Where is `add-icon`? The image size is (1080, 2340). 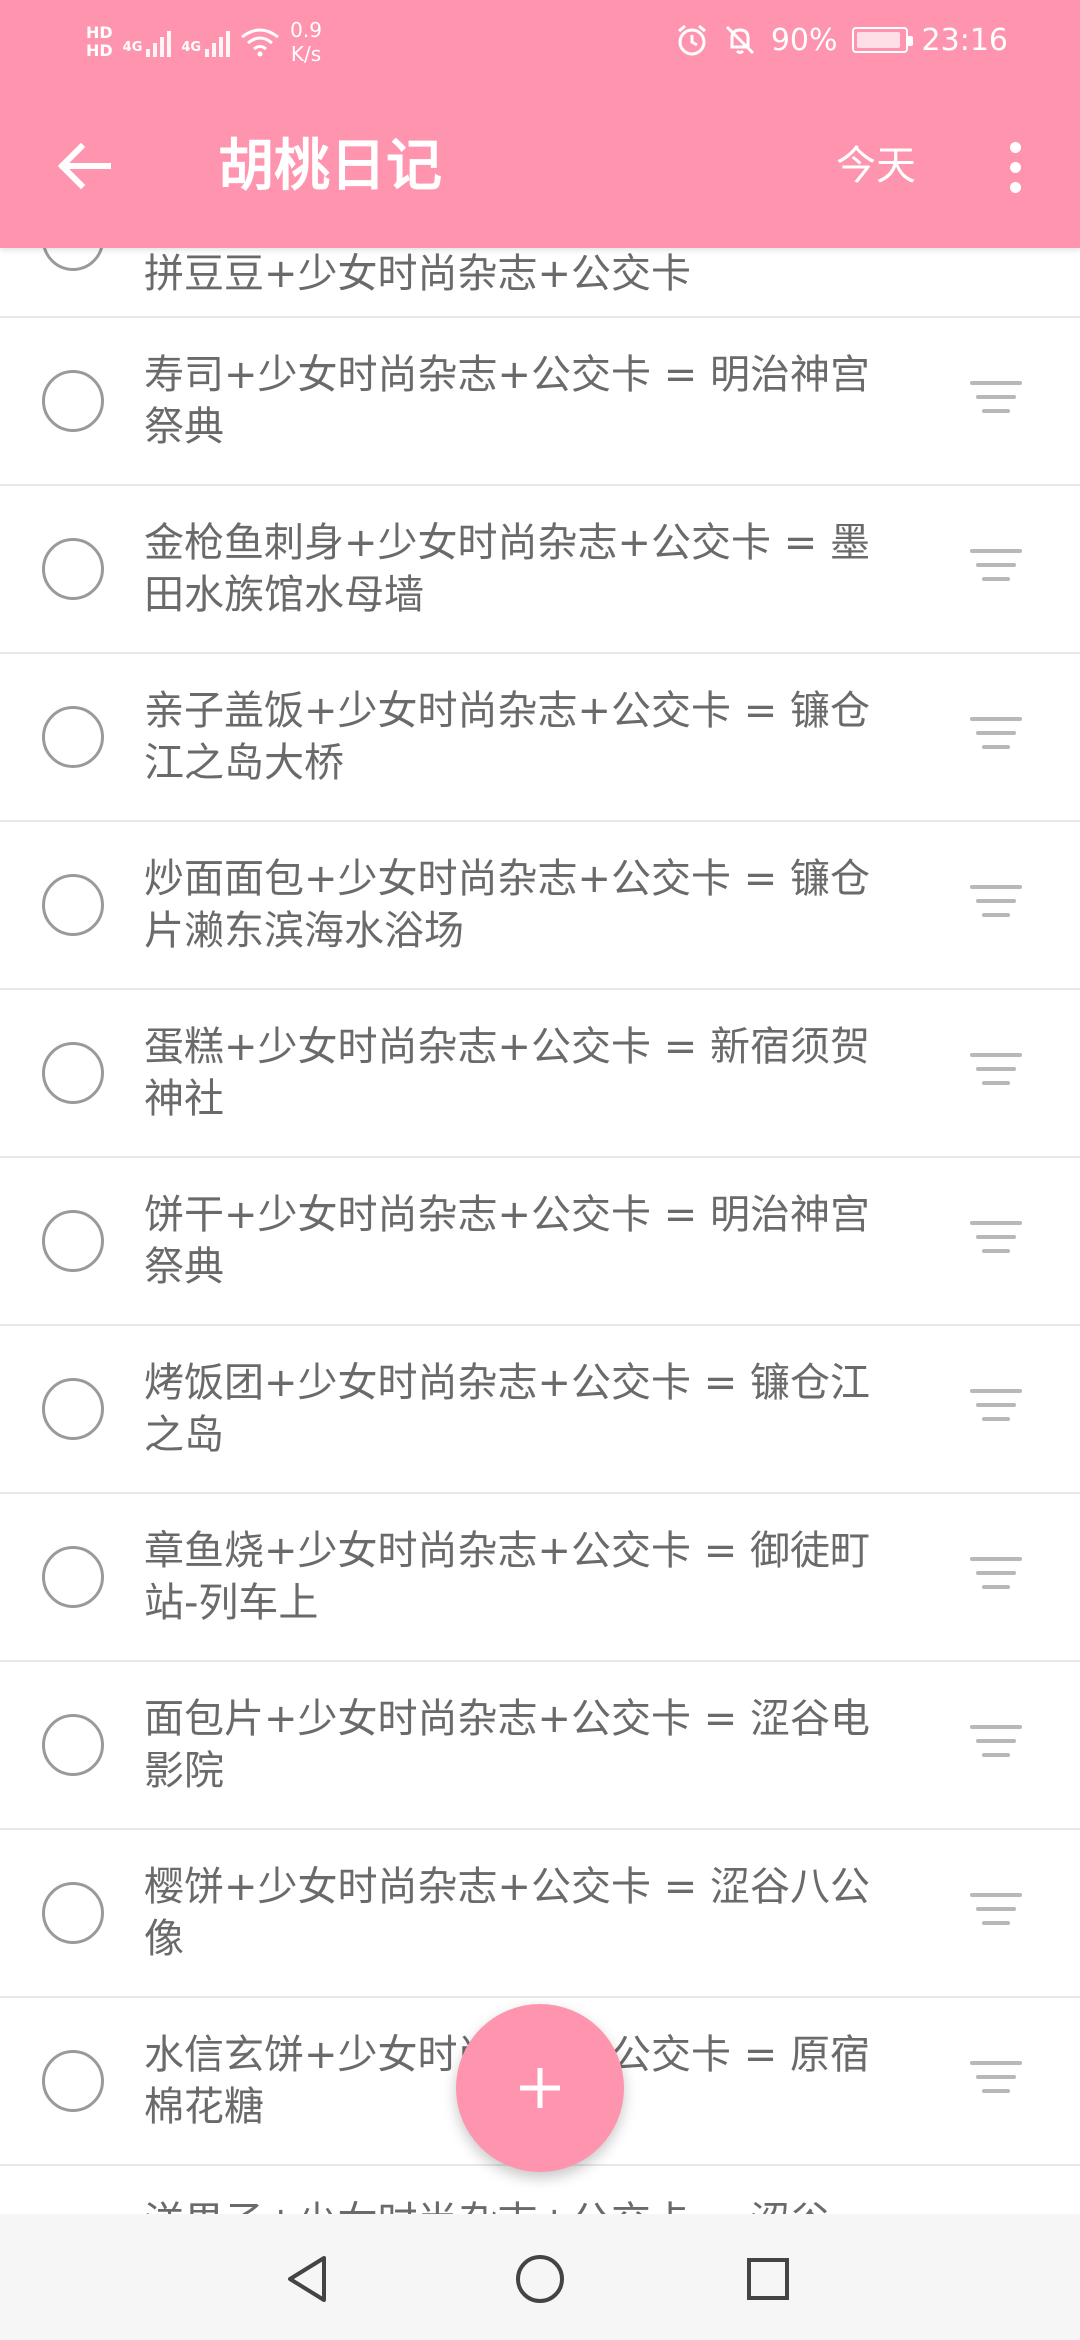 add-icon is located at coordinates (540, 2088).